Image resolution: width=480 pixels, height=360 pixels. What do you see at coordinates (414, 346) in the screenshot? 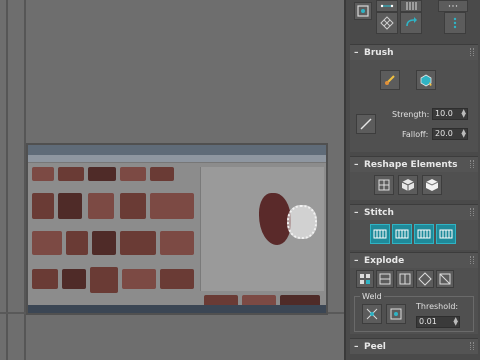
I see `rollout-peel-header: – Peel` at bounding box center [414, 346].